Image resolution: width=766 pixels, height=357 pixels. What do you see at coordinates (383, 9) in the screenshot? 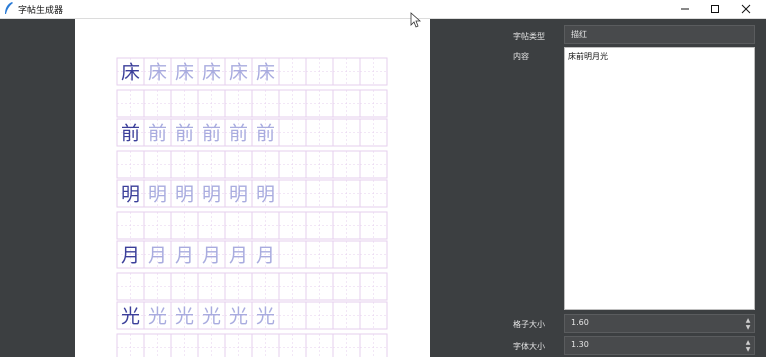
I see `title-bar: 字帖生成器` at bounding box center [383, 9].